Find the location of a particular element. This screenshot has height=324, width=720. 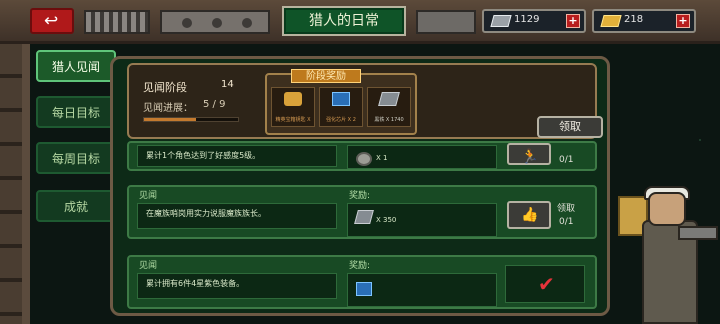

claim-stage-reward-button: 领取 is located at coordinates (570, 127).